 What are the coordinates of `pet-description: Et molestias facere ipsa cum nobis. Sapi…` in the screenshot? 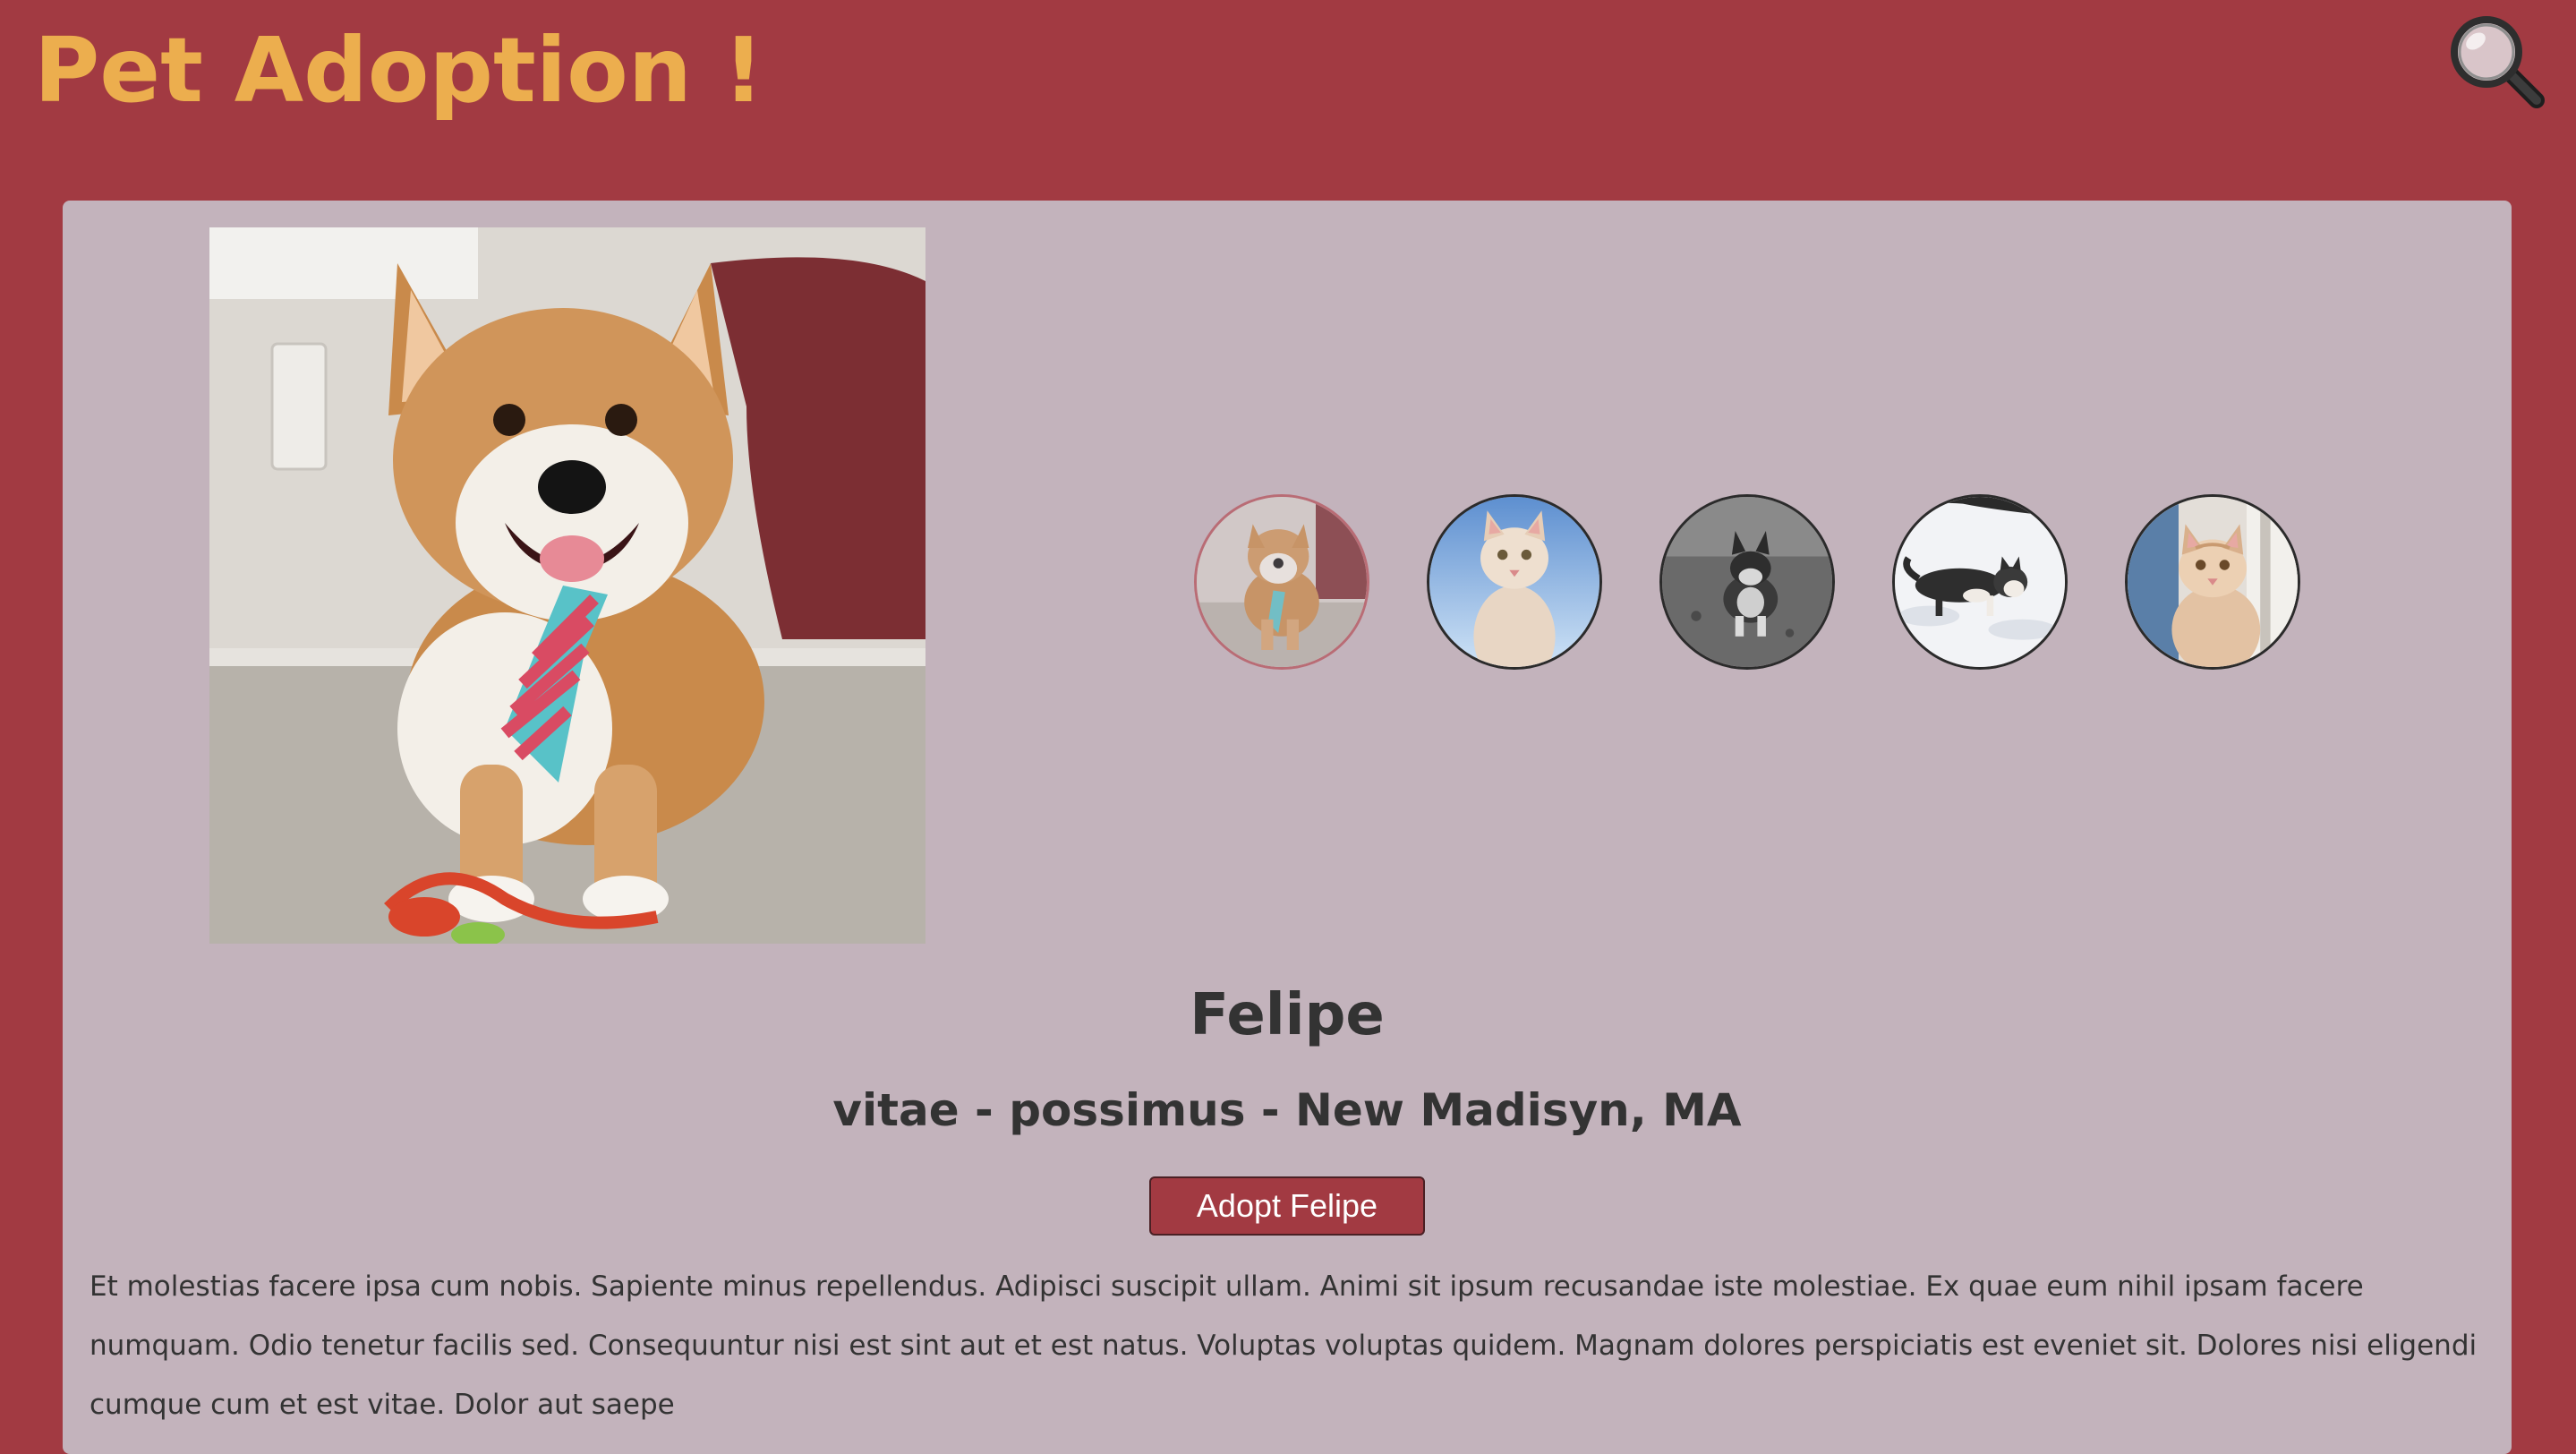 It's located at (1284, 1345).